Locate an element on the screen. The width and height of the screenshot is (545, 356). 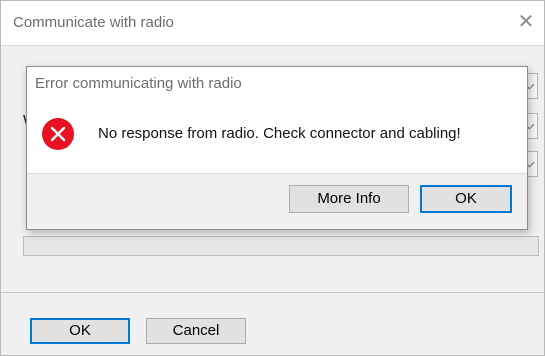
more-info-button: More Info is located at coordinates (349, 199).